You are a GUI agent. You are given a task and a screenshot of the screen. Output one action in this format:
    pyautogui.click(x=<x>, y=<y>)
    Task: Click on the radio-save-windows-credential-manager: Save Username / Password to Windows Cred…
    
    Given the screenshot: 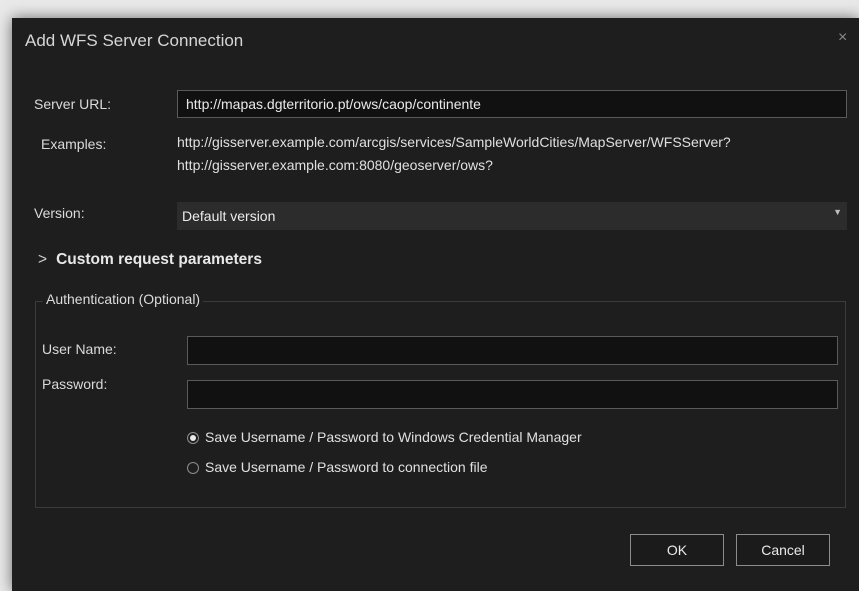 What is the action you would take?
    pyautogui.click(x=384, y=437)
    